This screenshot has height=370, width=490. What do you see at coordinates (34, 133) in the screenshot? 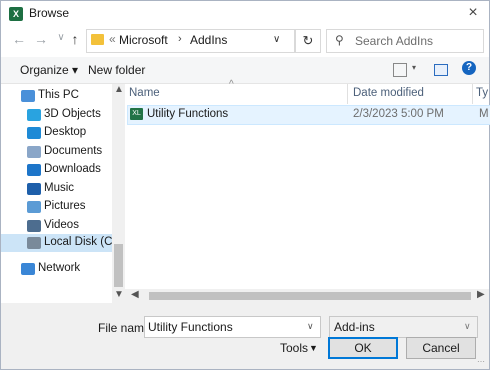
I see `desktop-icon` at bounding box center [34, 133].